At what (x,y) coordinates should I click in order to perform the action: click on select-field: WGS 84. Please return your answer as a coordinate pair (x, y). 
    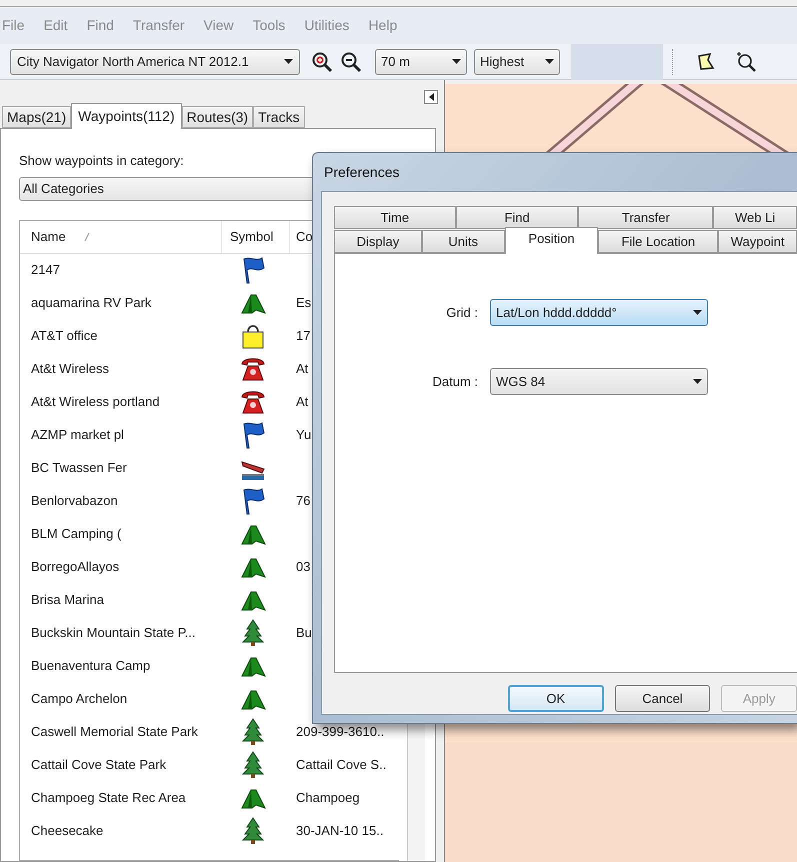
    Looking at the image, I should click on (599, 381).